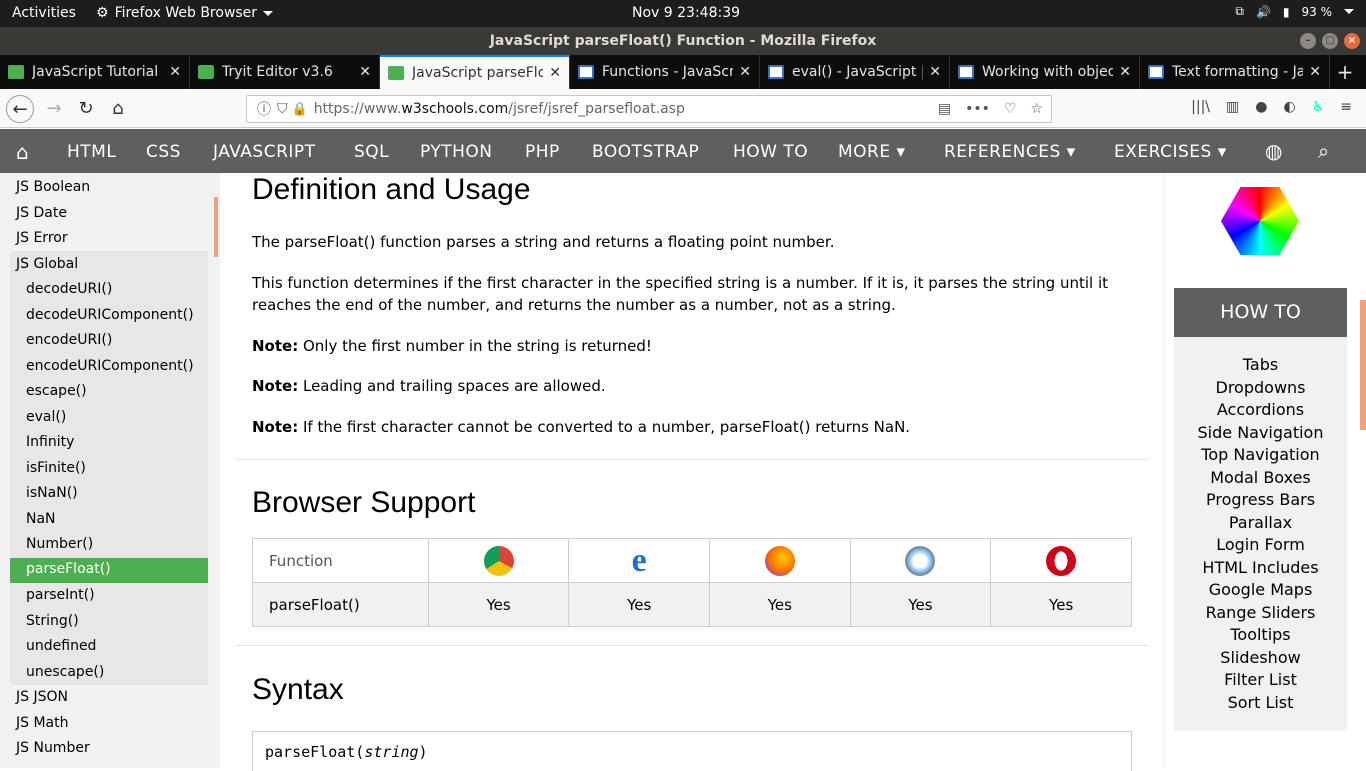 This screenshot has width=1366, height=771. What do you see at coordinates (91, 152) in the screenshot?
I see `nav-html: HTML` at bounding box center [91, 152].